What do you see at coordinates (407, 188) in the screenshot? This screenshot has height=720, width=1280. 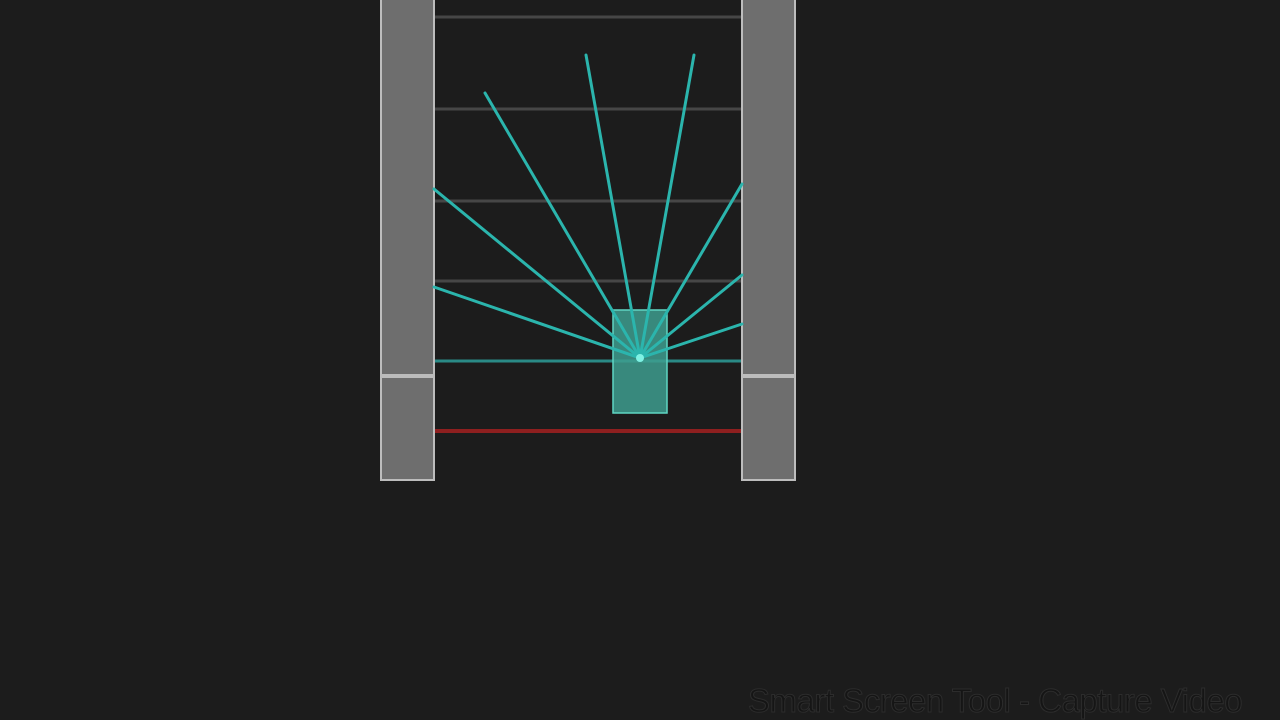 I see `left-wall-upper` at bounding box center [407, 188].